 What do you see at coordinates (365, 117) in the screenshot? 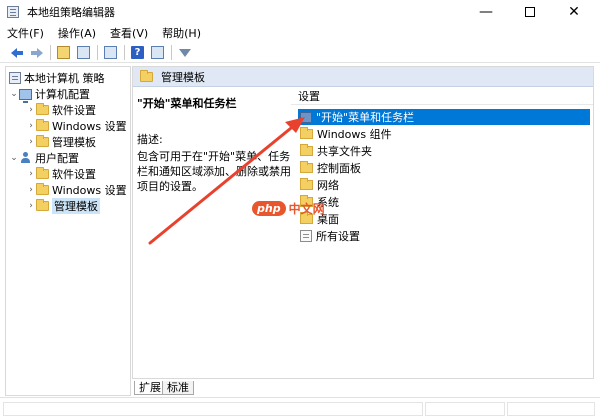
I see `setting-label: "开始"菜单和任务栏` at bounding box center [365, 117].